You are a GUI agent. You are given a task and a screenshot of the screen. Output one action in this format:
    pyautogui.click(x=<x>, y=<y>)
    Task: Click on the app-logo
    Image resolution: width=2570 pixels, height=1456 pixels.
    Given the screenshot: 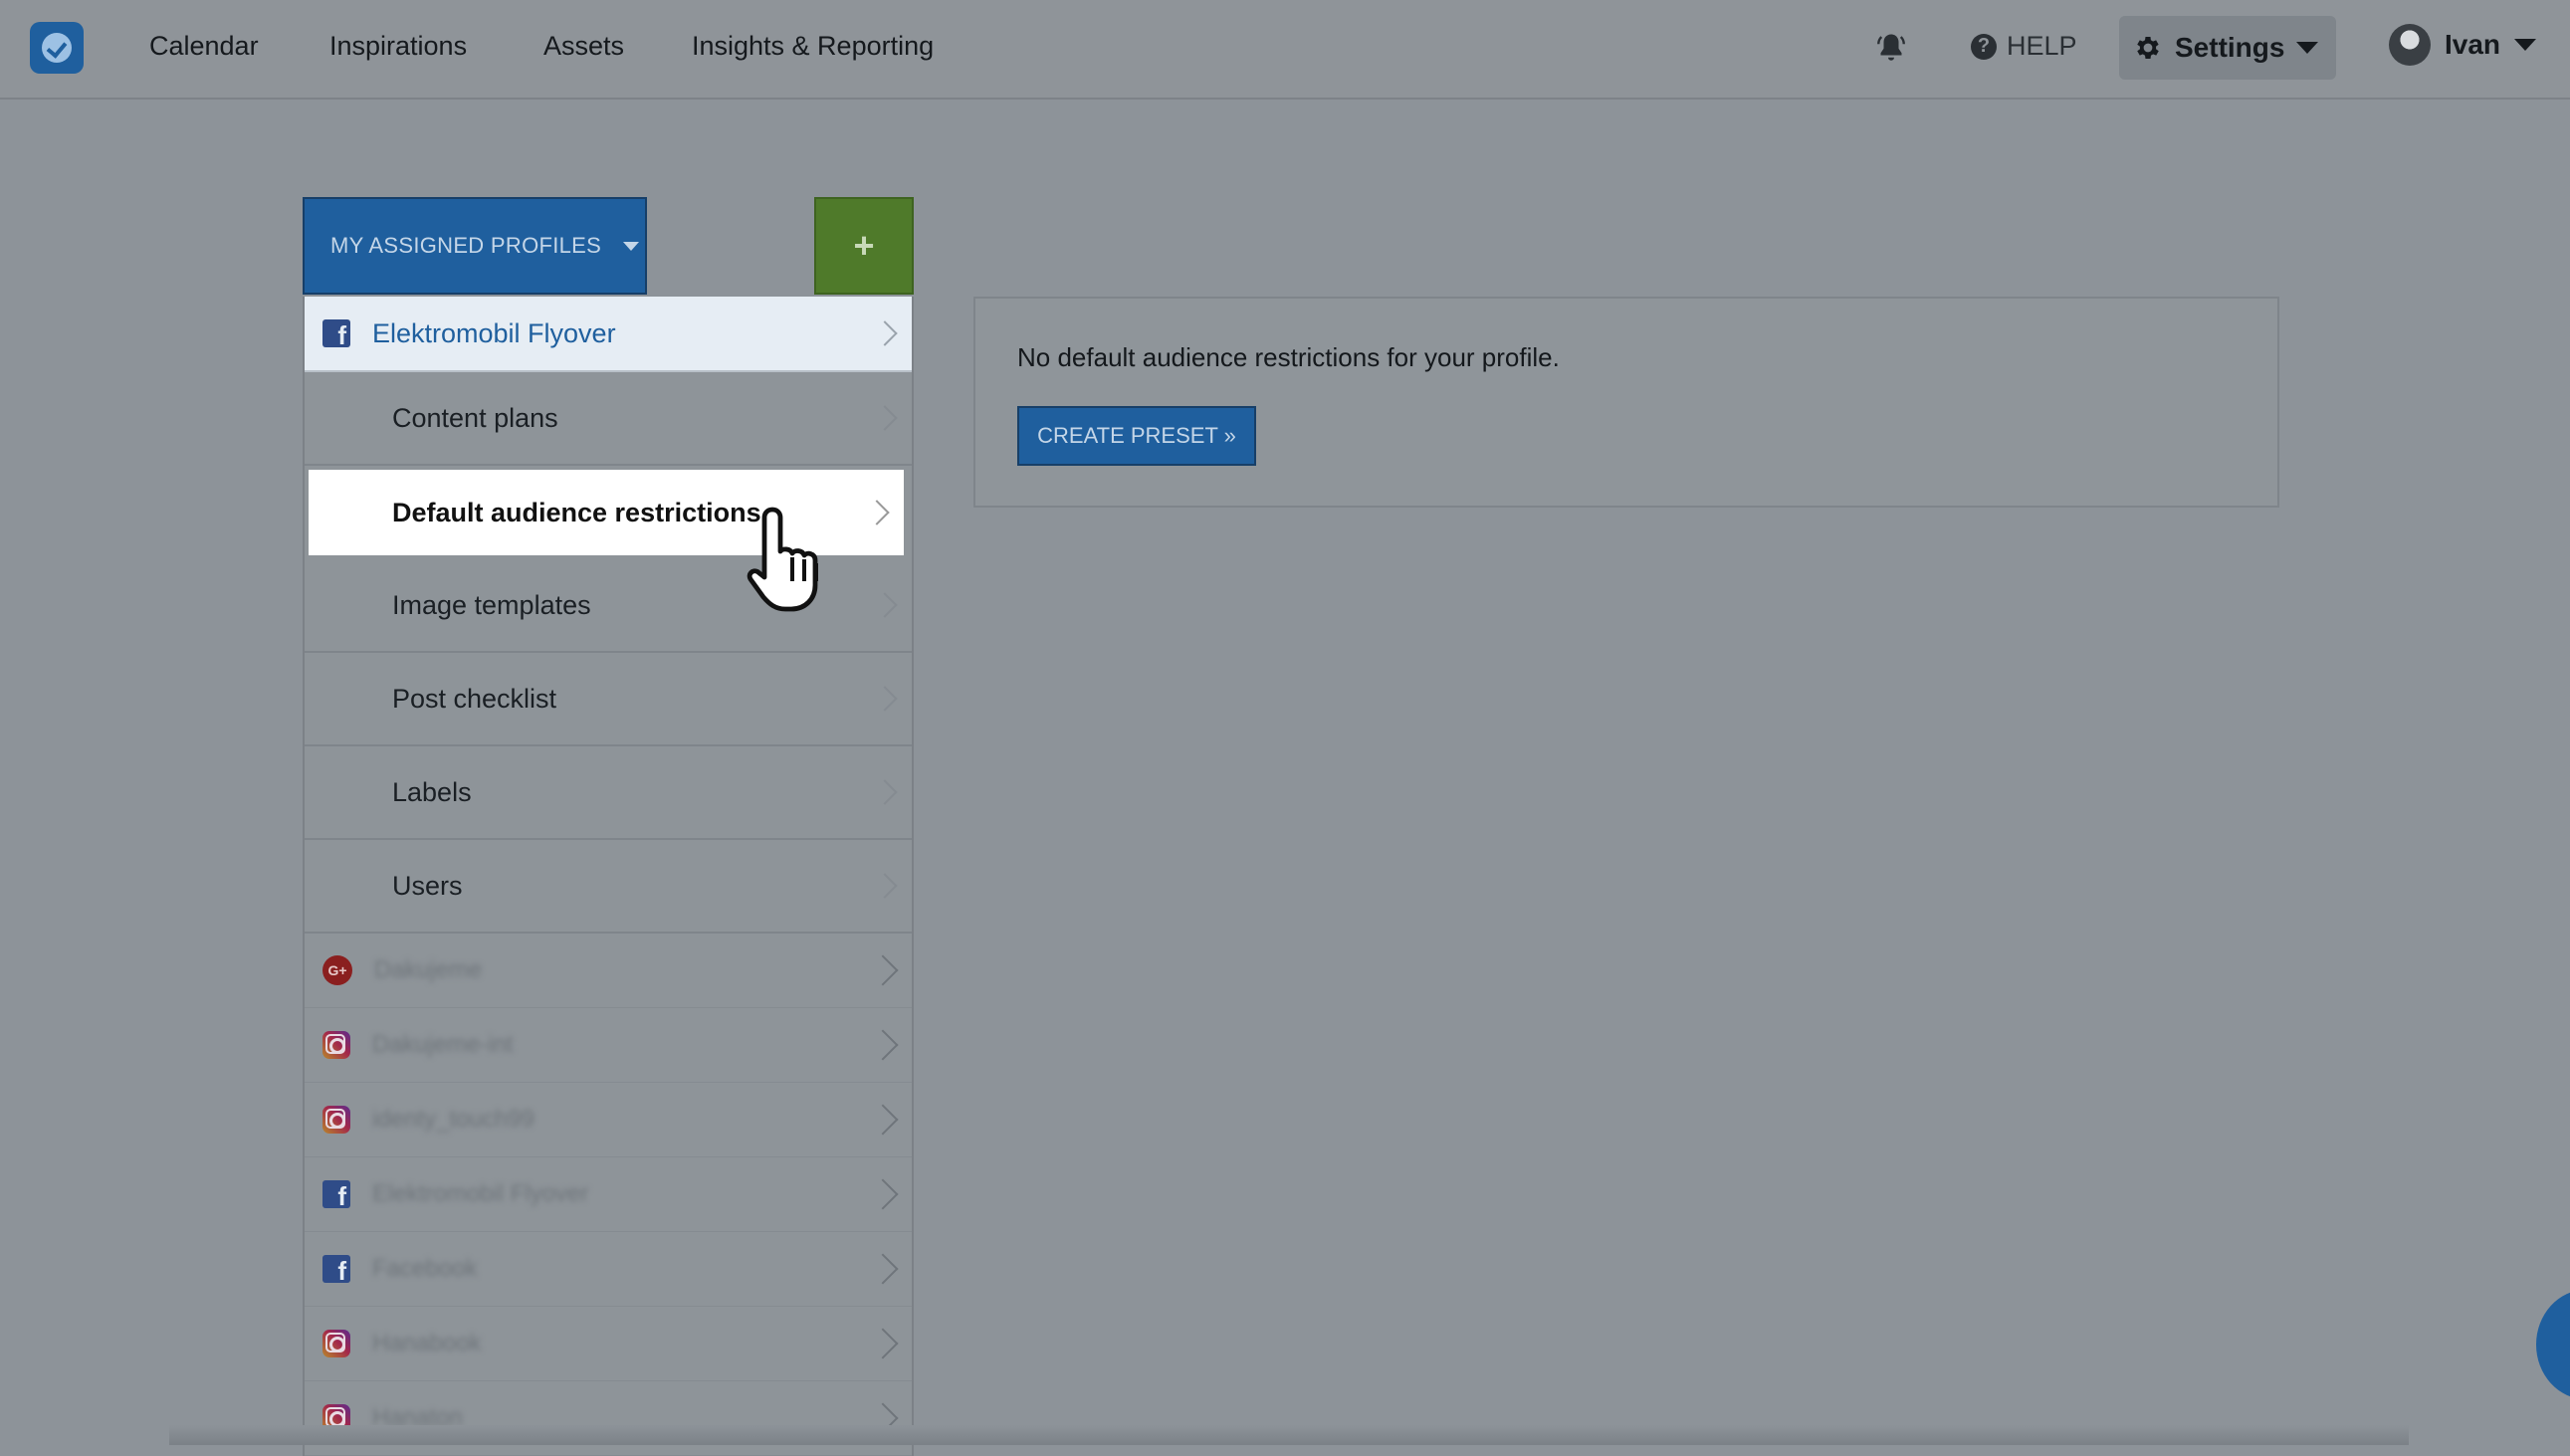 What is the action you would take?
    pyautogui.click(x=57, y=48)
    